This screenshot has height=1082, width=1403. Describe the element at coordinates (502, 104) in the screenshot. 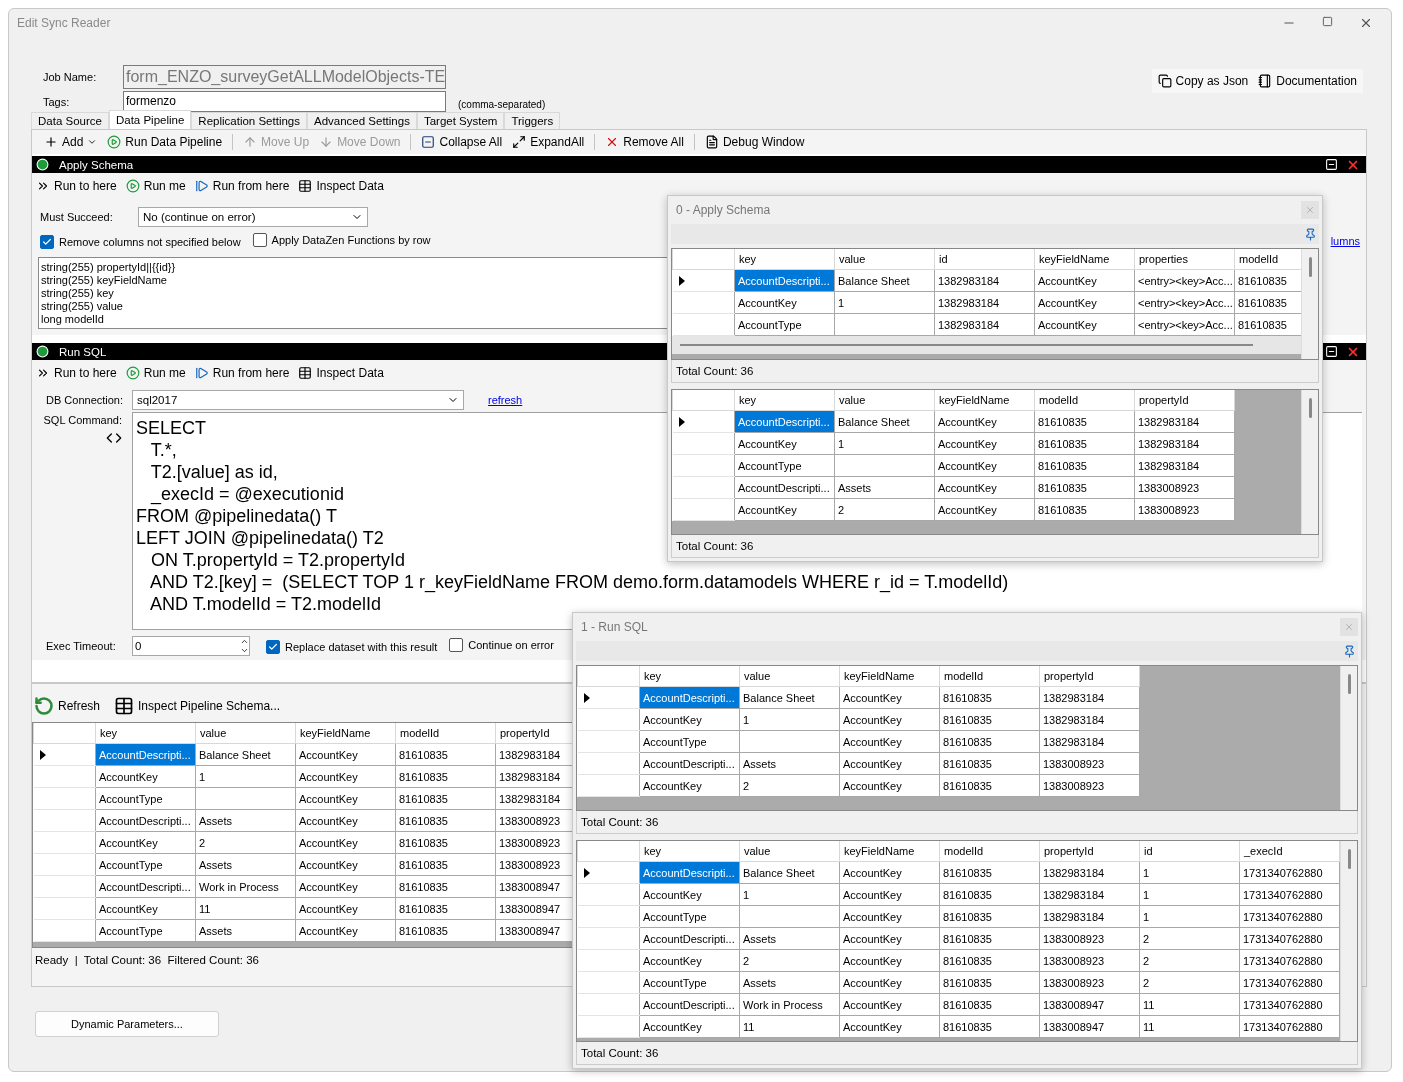

I see `tags-hint: (comma-separated)` at that location.